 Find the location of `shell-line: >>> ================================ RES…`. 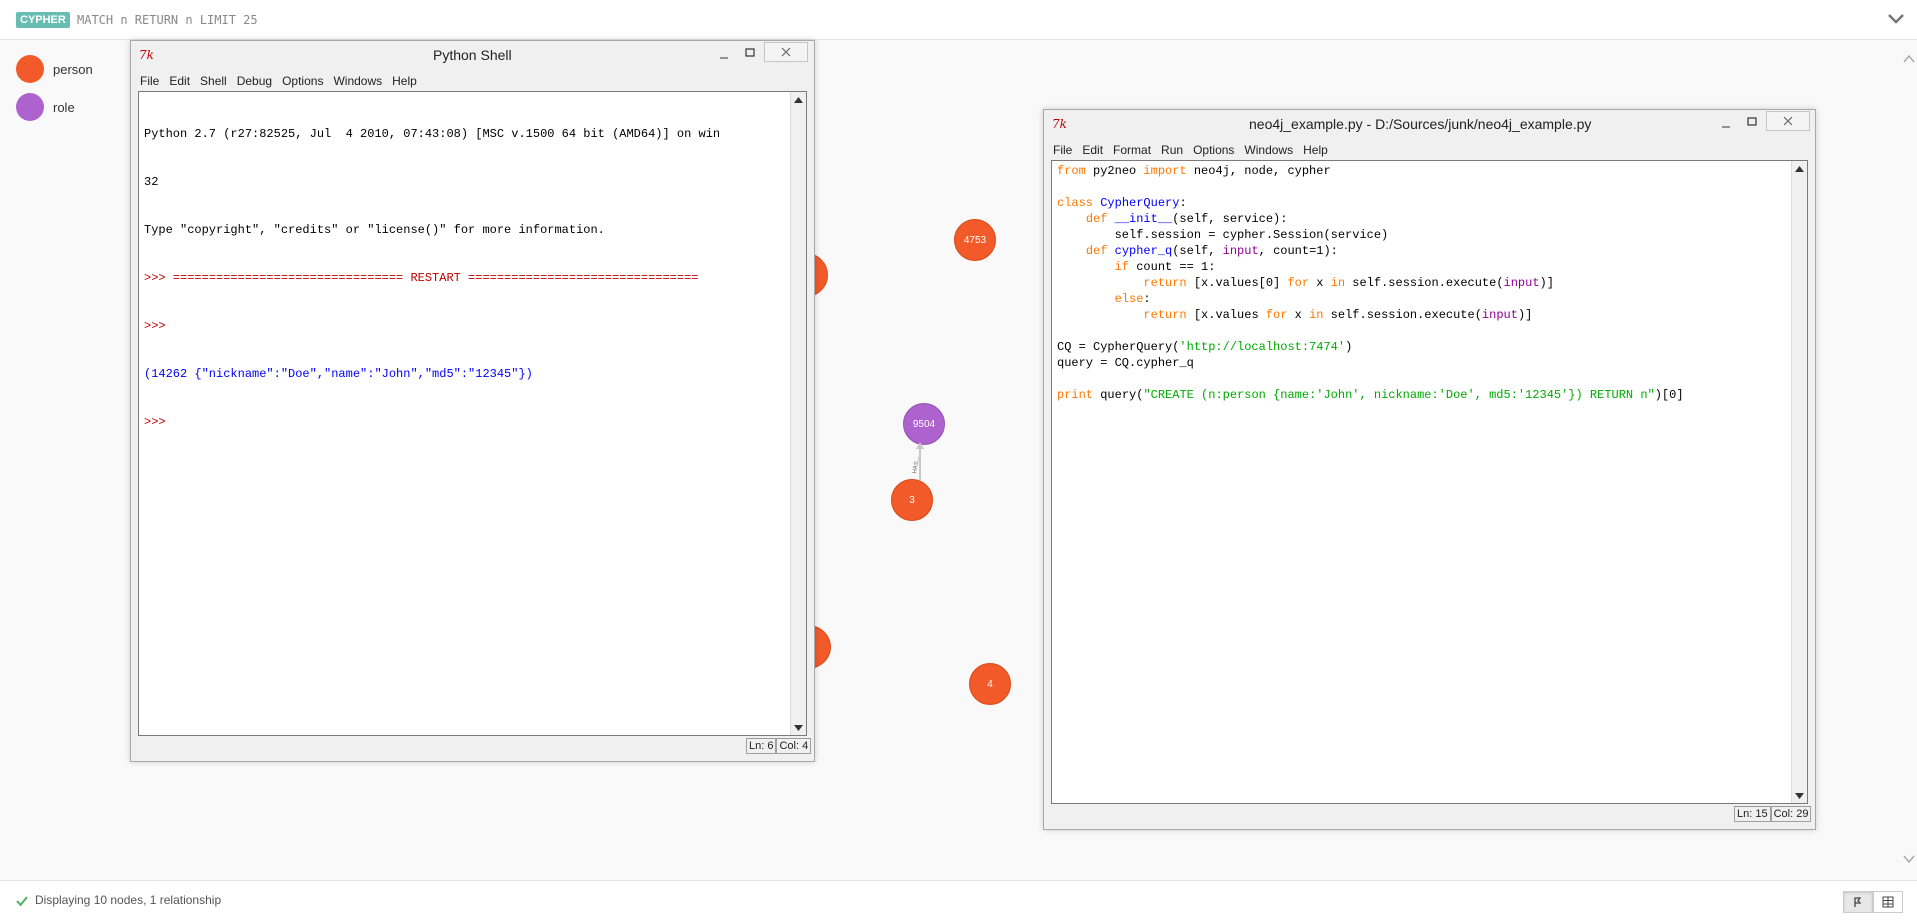

shell-line: >>> ================================ RES… is located at coordinates (421, 278).